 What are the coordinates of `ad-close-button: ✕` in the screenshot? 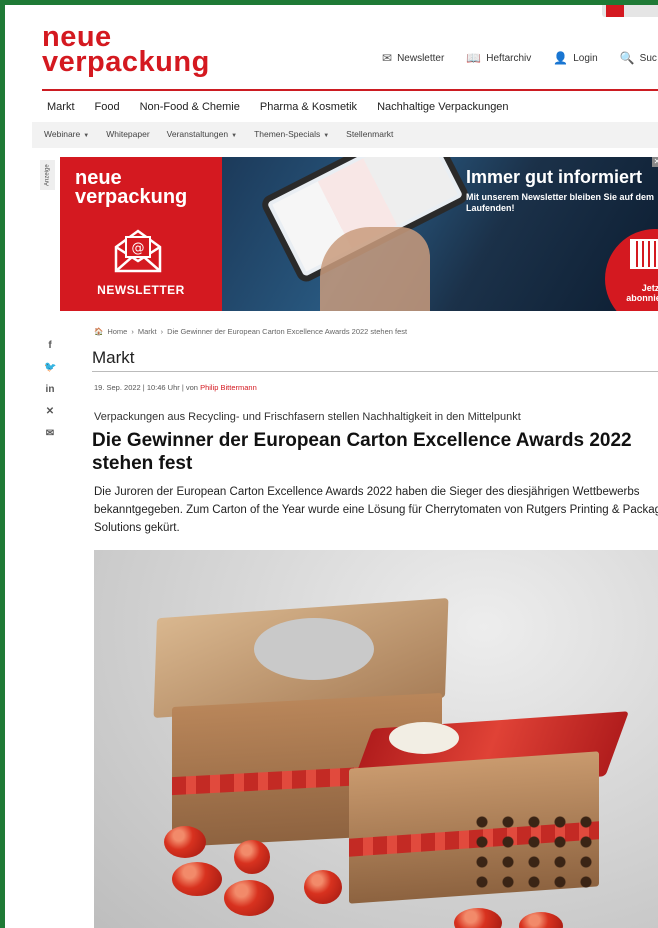 It's located at (655, 162).